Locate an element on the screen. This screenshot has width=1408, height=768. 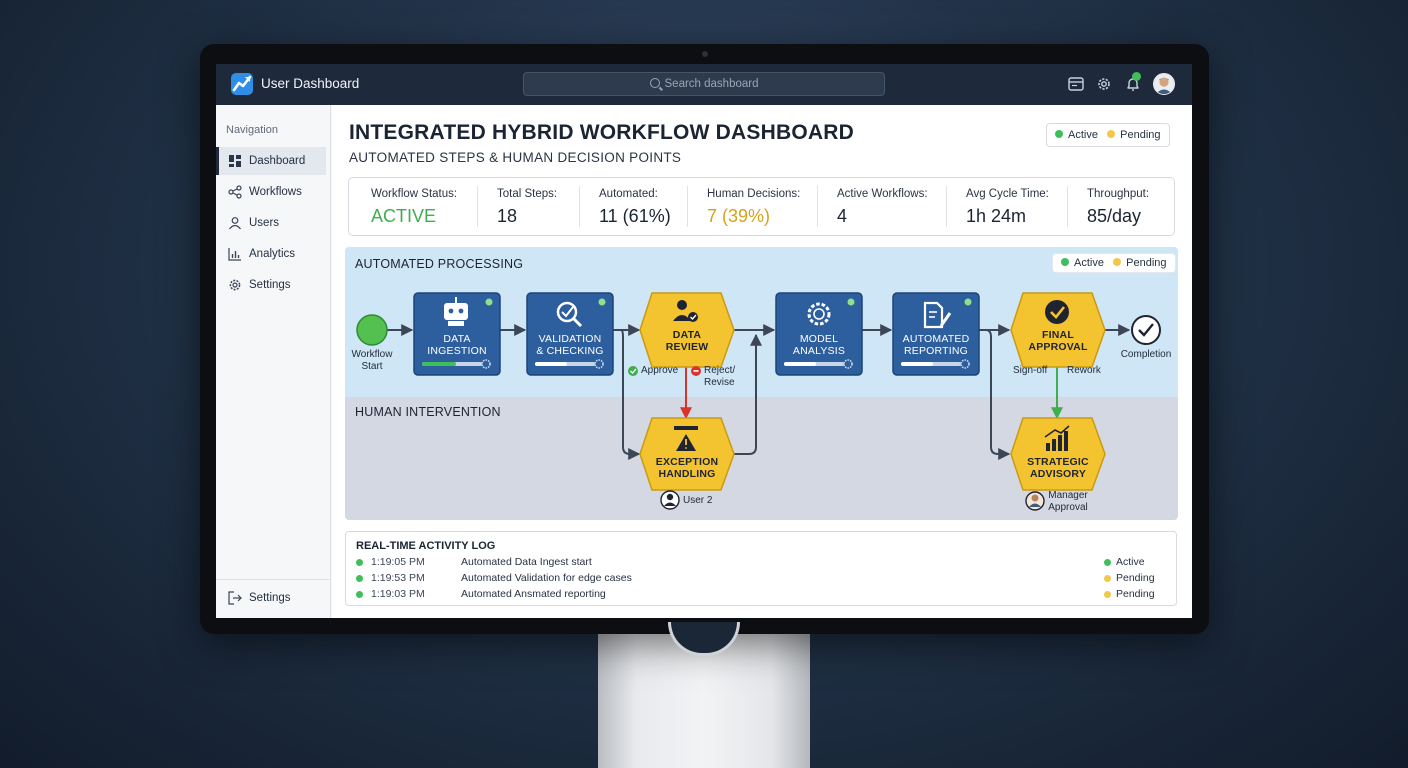
node-label-line-1: STRATEGIC is located at coordinates (1058, 462).